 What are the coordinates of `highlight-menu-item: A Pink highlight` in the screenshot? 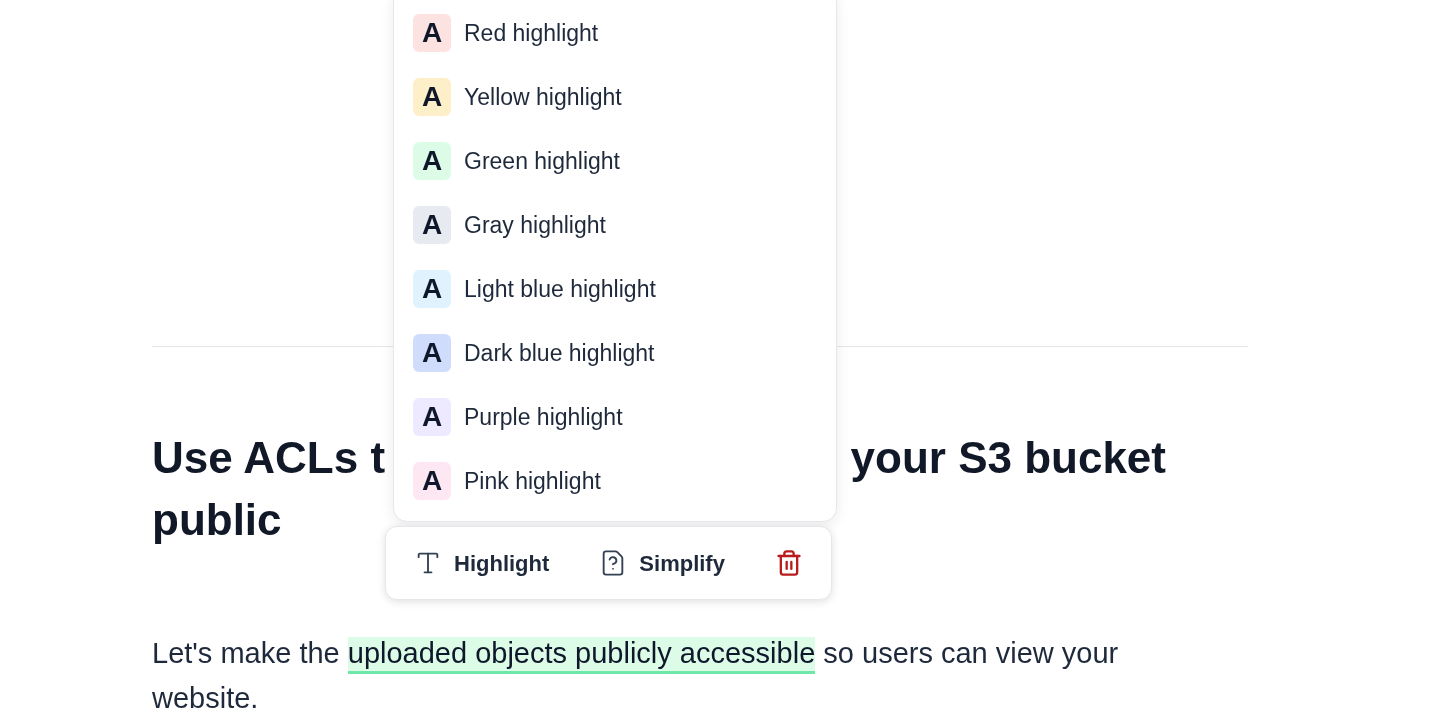 It's located at (615, 481).